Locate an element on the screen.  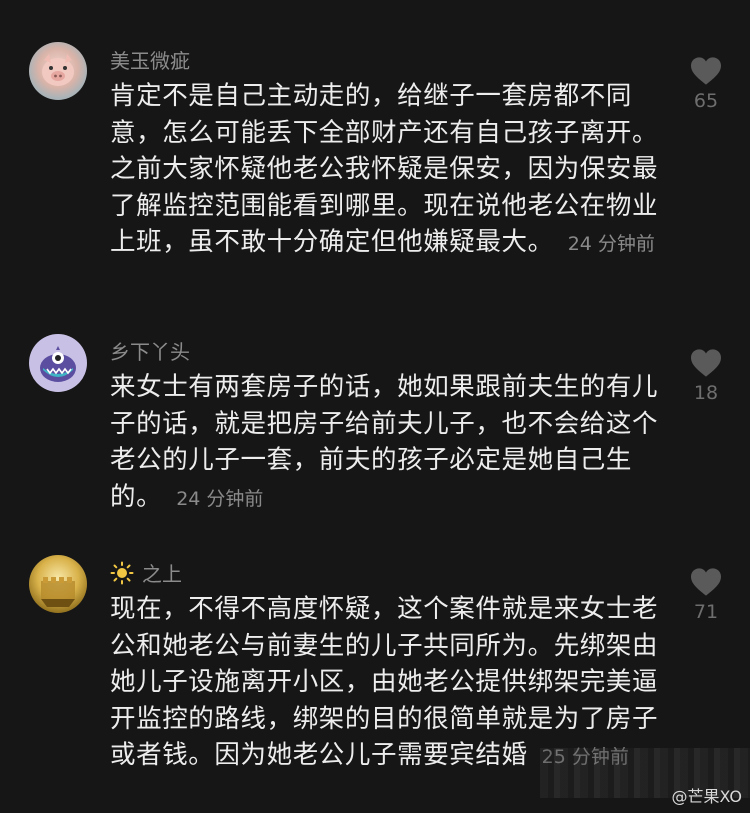
sun-icon is located at coordinates (122, 572).